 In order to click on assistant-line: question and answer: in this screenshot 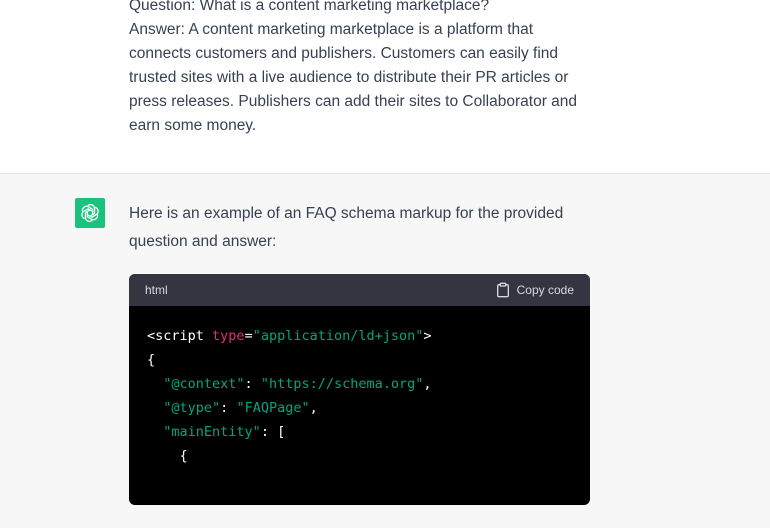, I will do `click(203, 241)`.